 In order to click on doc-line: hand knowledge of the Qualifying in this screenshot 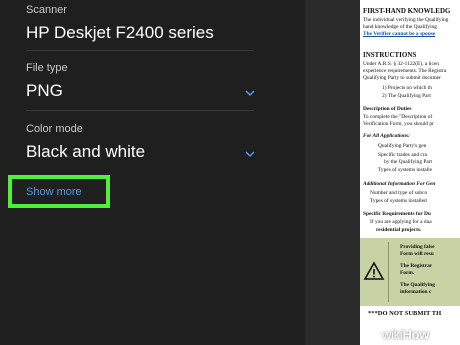, I will do `click(400, 27)`.